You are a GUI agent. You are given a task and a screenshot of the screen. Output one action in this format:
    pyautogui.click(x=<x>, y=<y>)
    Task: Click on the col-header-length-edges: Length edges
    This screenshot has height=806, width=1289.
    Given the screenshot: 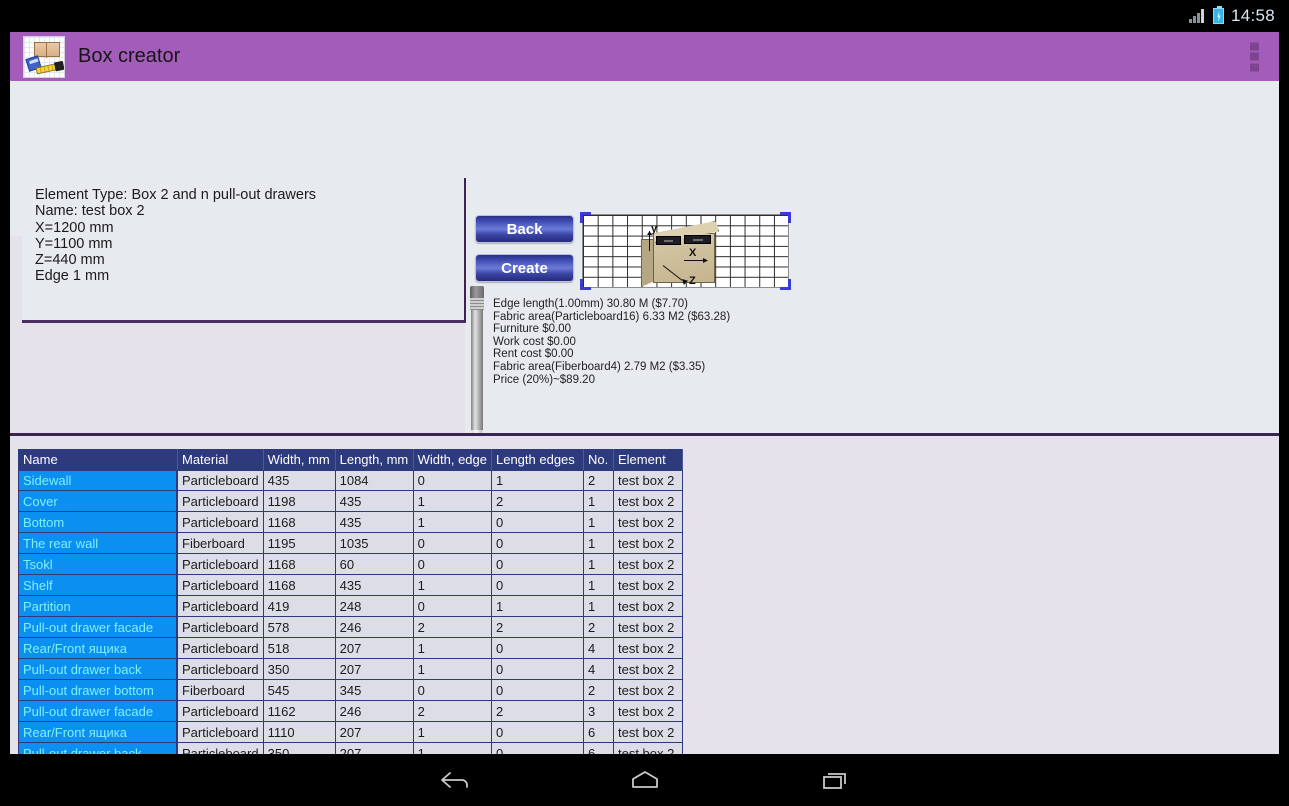 What is the action you would take?
    pyautogui.click(x=537, y=459)
    